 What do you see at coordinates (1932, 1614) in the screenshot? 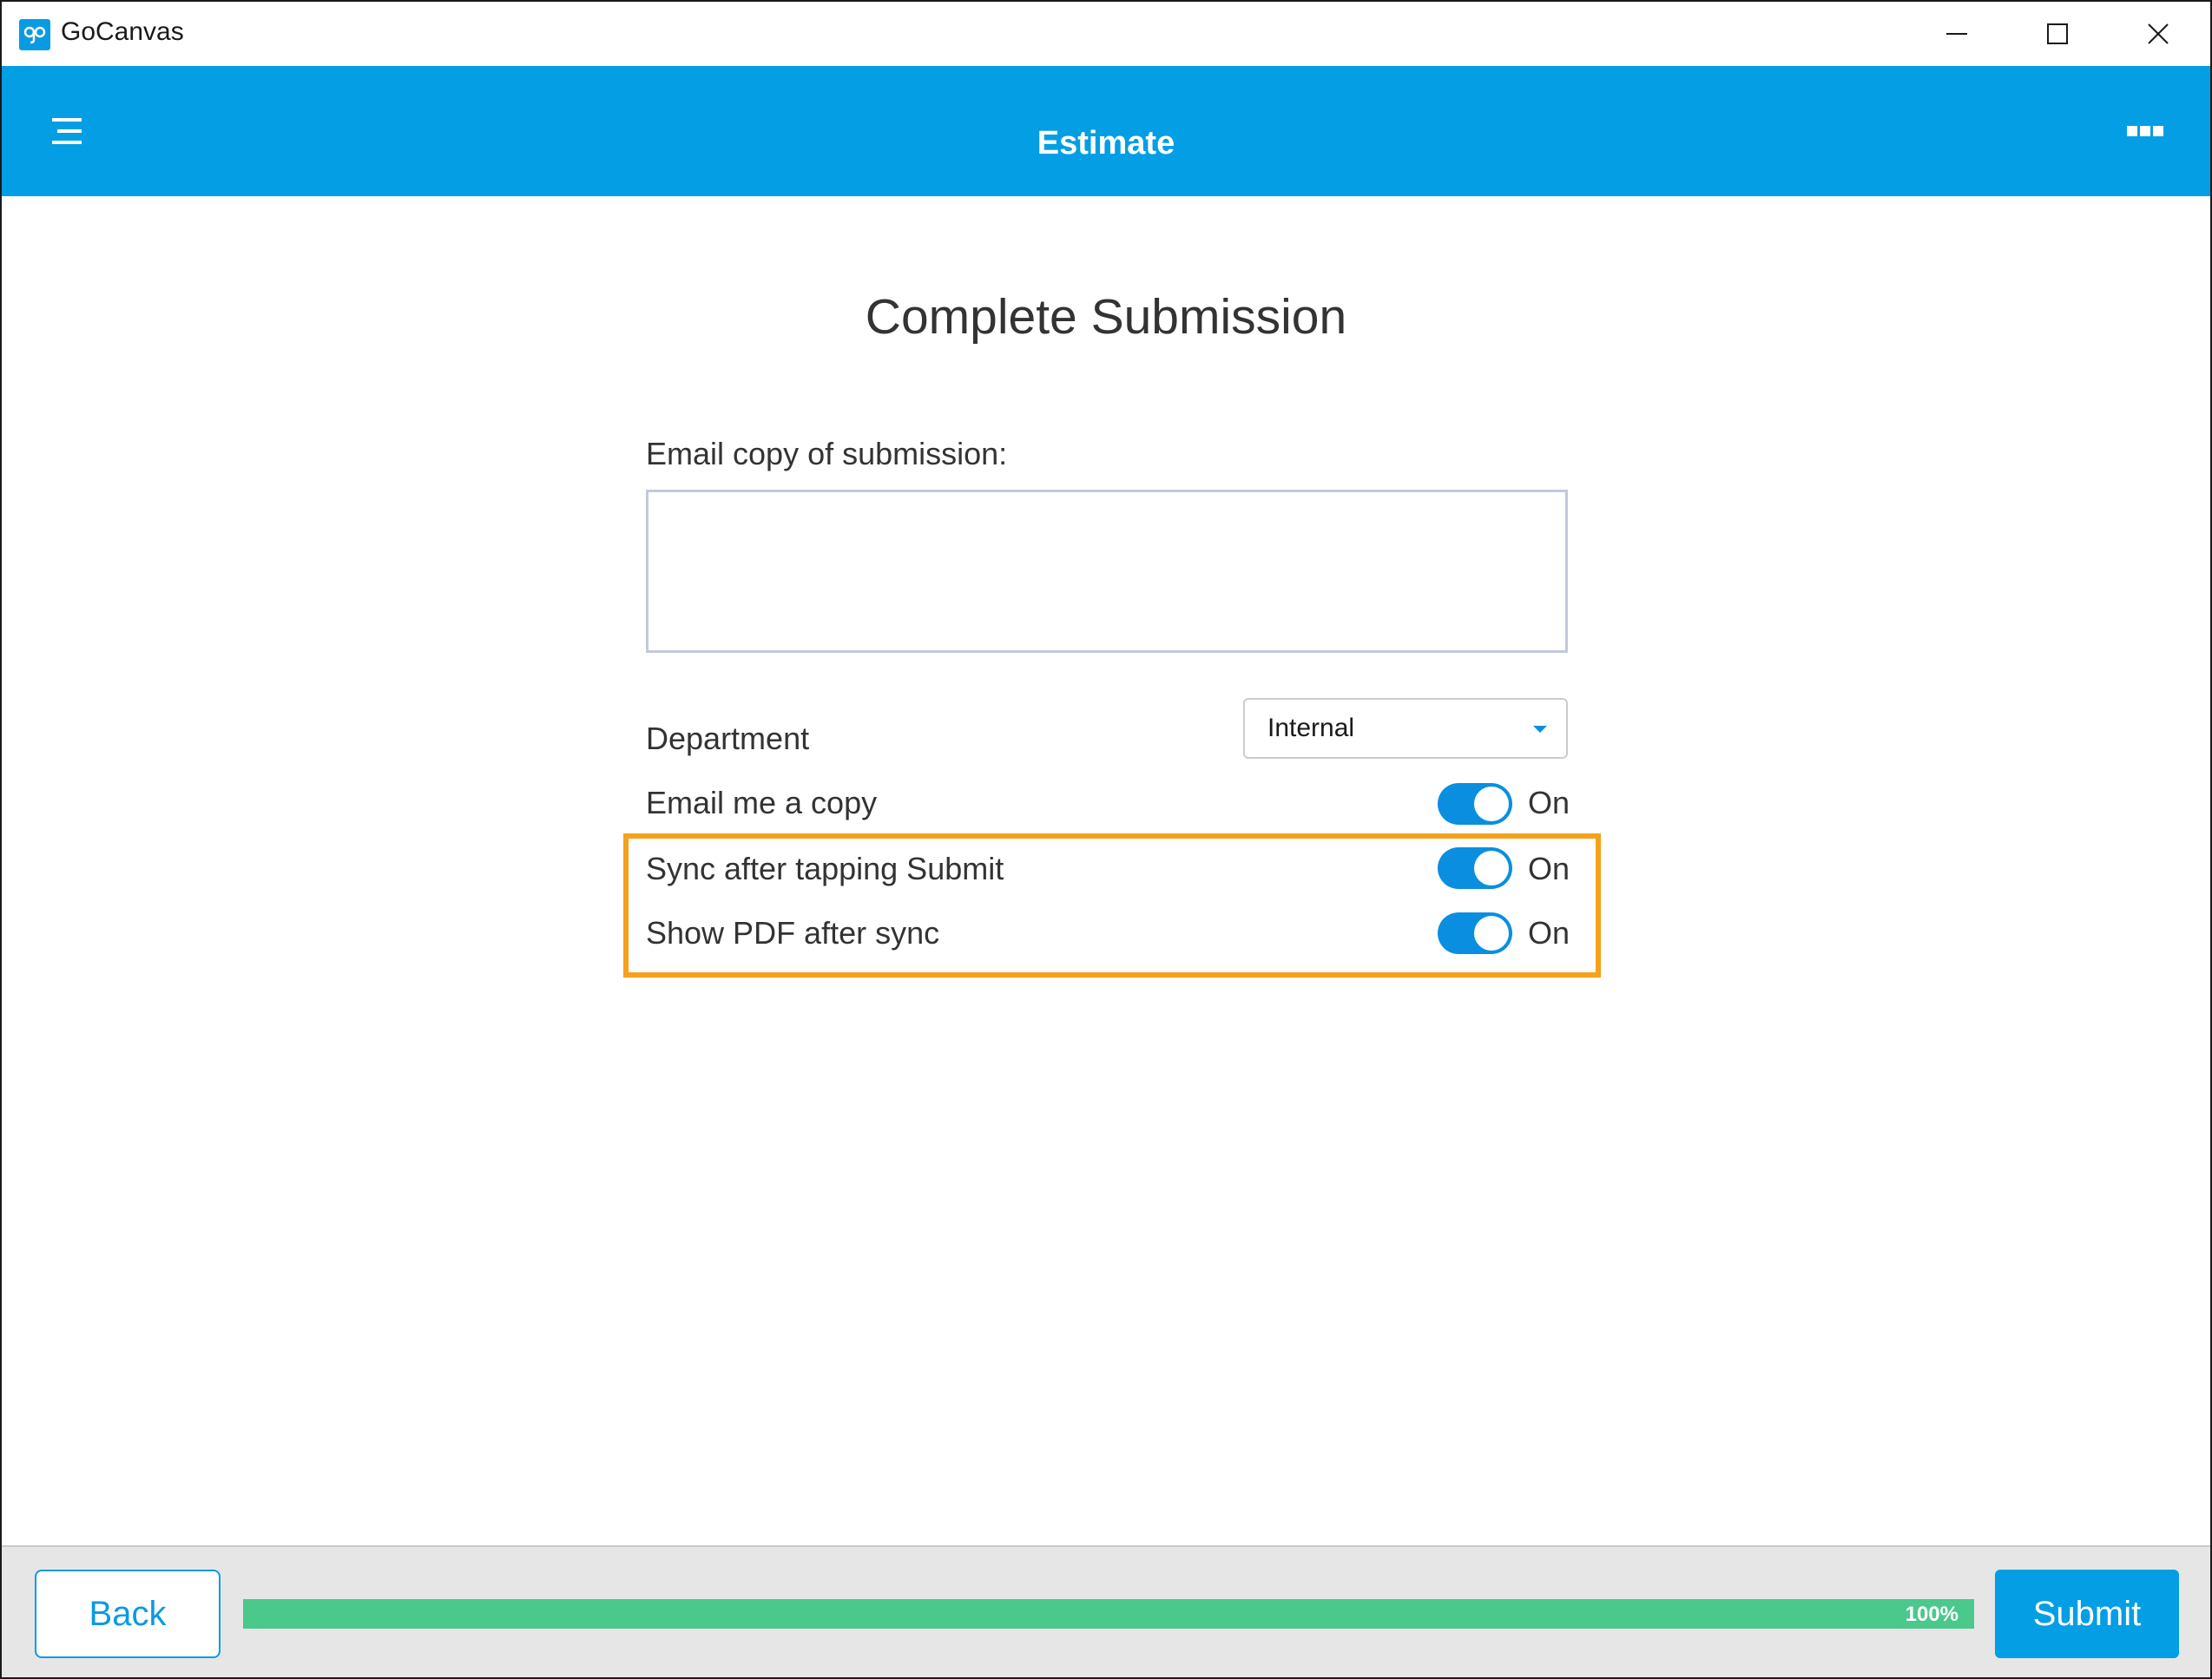
I see `progress-text: 100%` at bounding box center [1932, 1614].